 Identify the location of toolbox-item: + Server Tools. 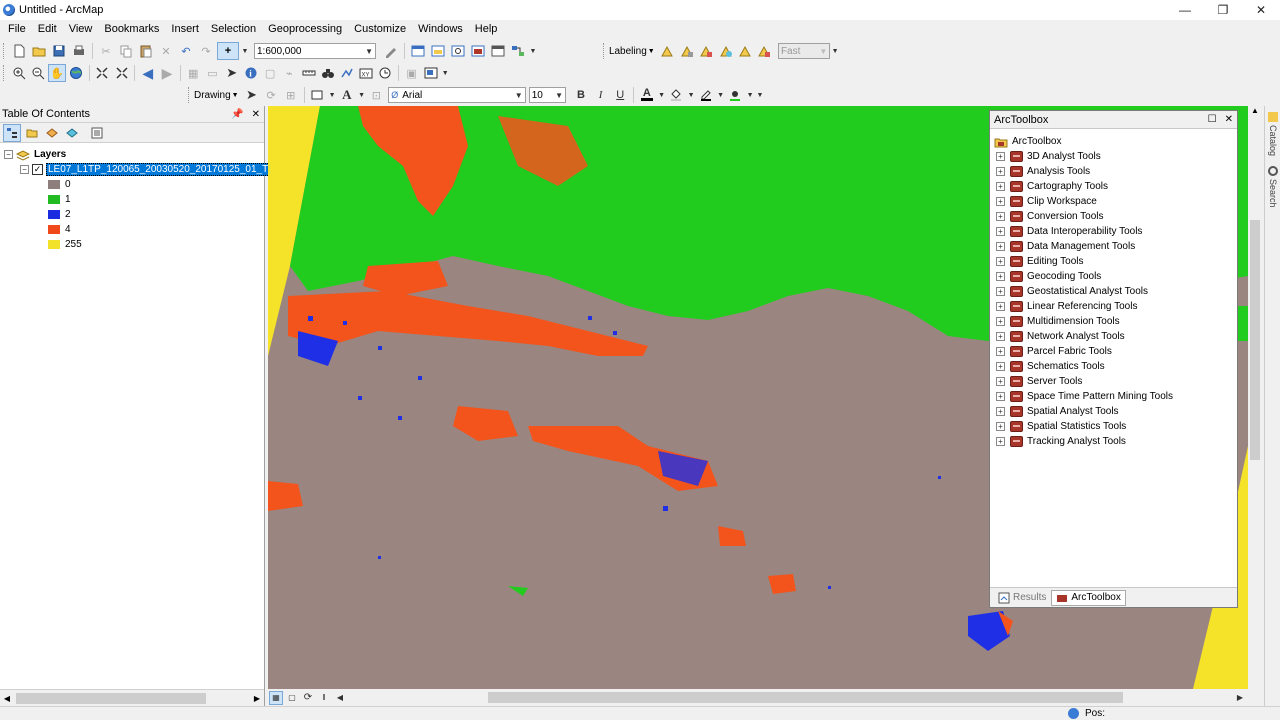
(1039, 381).